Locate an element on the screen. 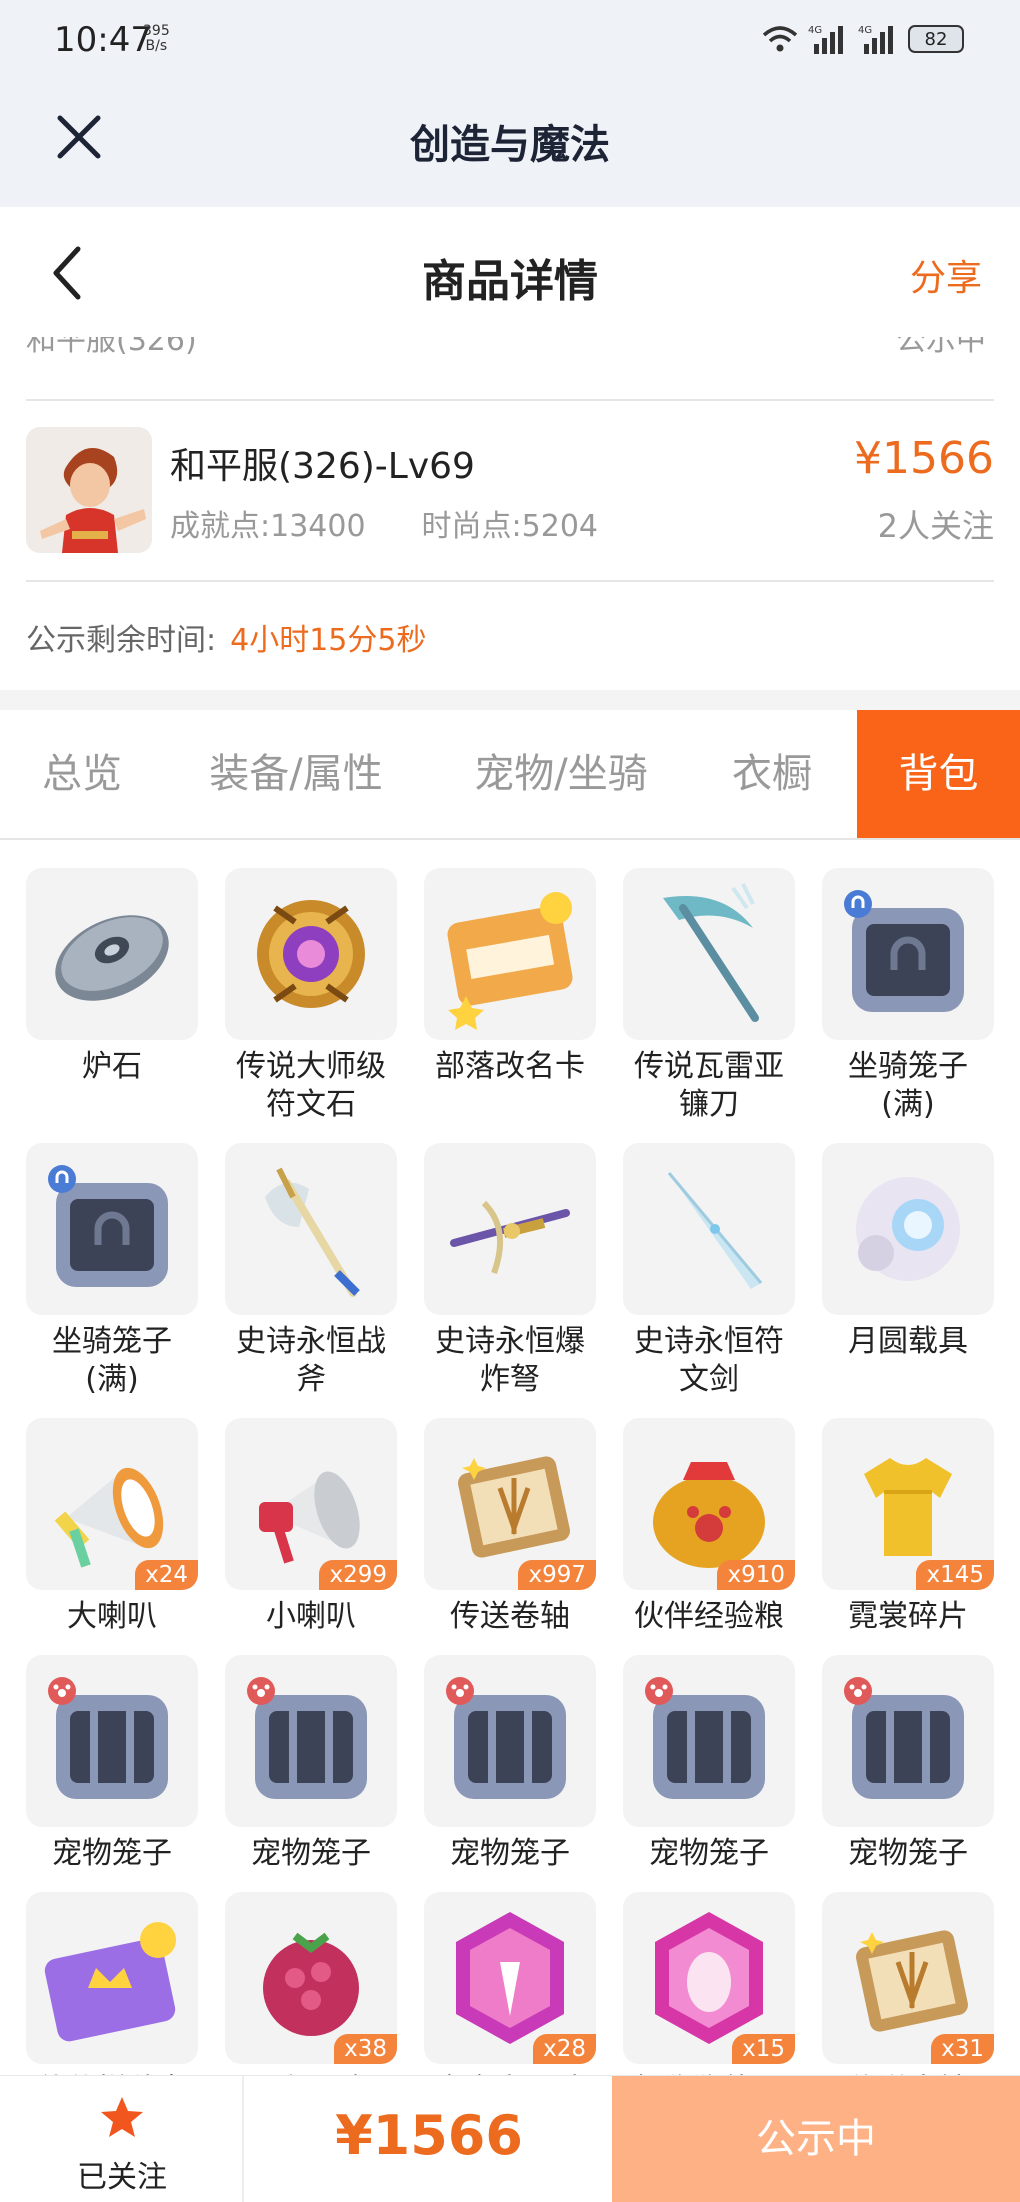 The height and width of the screenshot is (2202, 1020). backpack-item: x28宠宠多进阶 is located at coordinates (510, 1983).